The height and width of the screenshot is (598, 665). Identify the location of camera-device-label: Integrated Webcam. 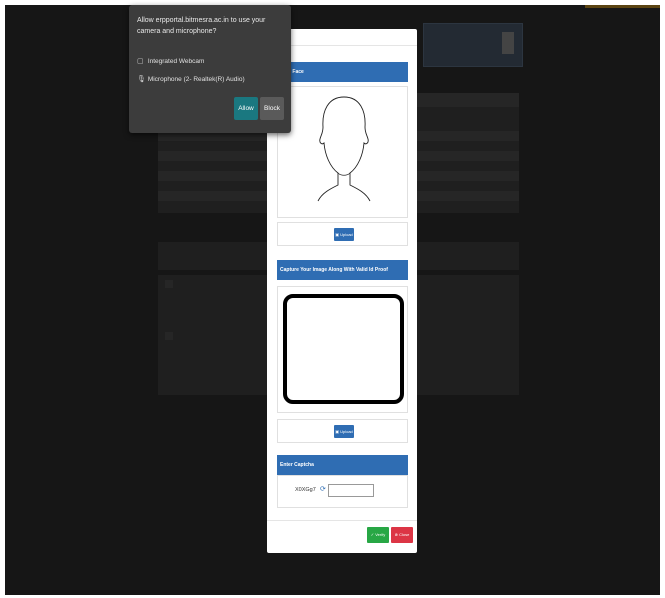
(176, 61).